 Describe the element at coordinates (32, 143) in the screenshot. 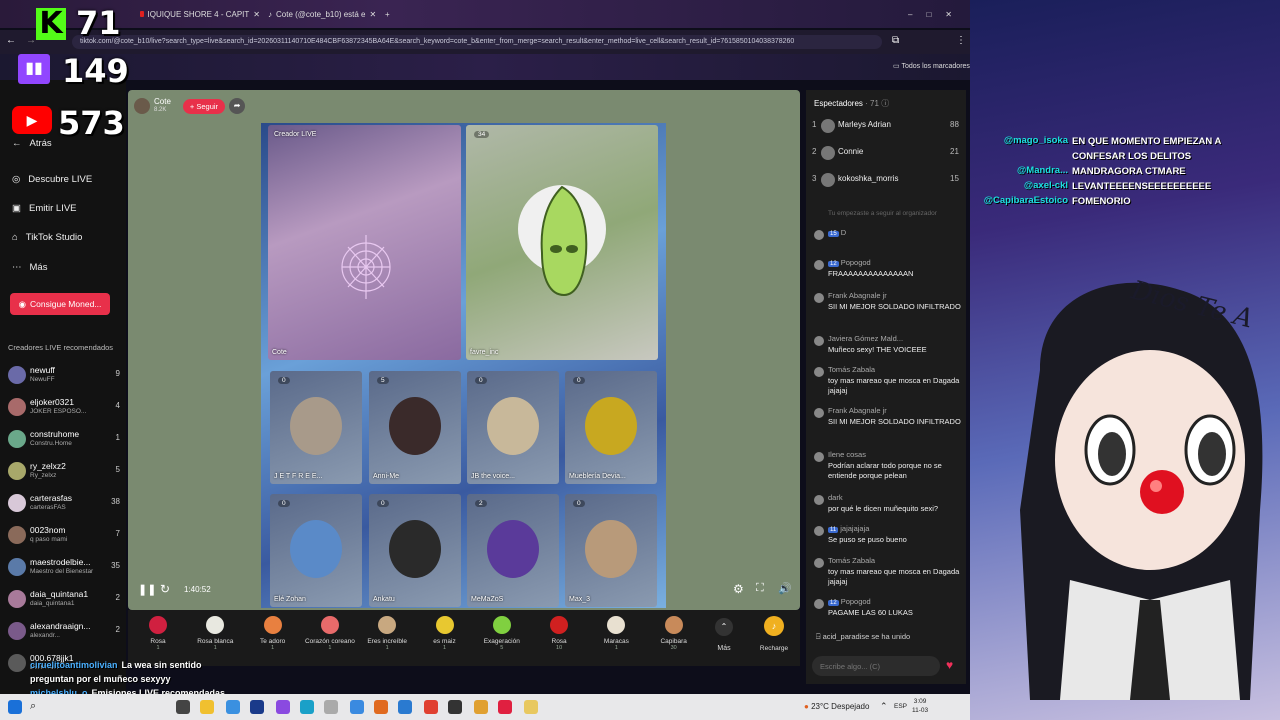

I see `back-link: ← Atrás` at that location.